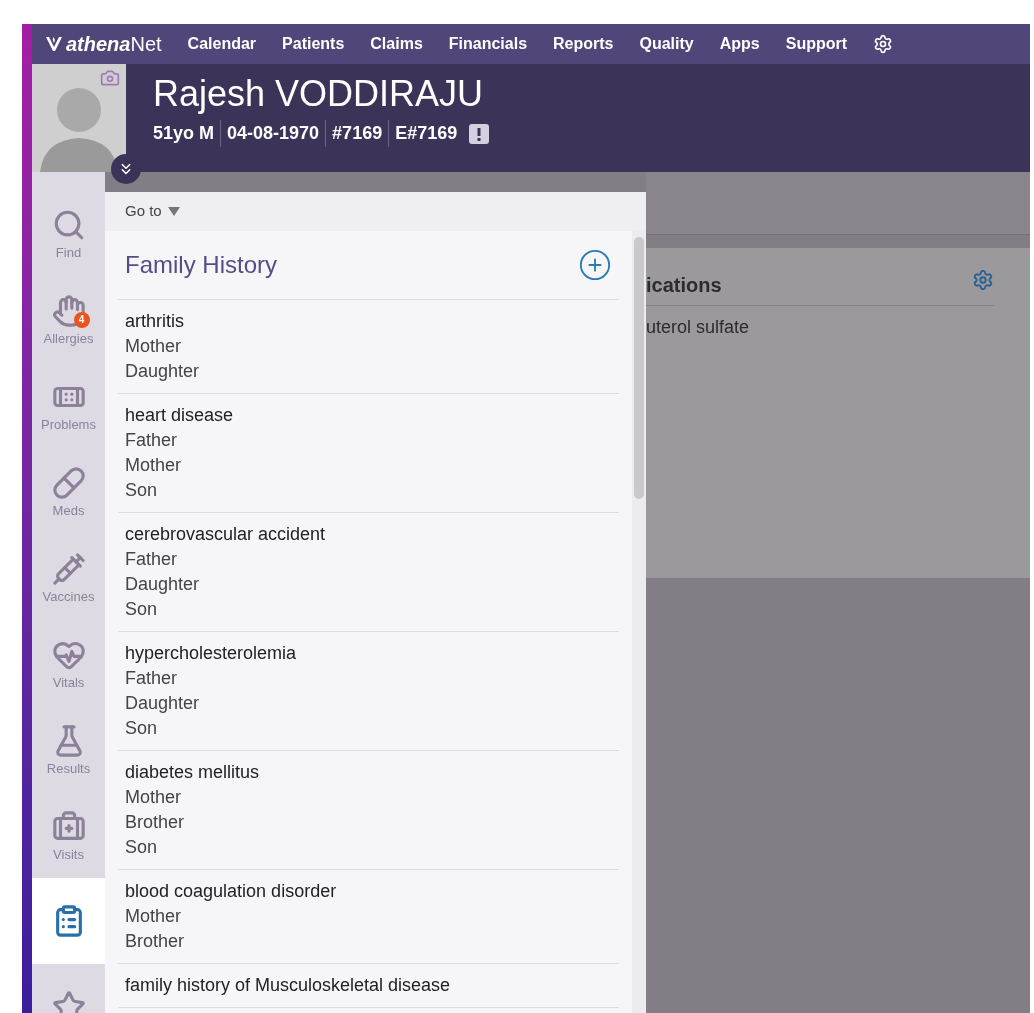  I want to click on go-to-dropdown: Go to, so click(152, 211).